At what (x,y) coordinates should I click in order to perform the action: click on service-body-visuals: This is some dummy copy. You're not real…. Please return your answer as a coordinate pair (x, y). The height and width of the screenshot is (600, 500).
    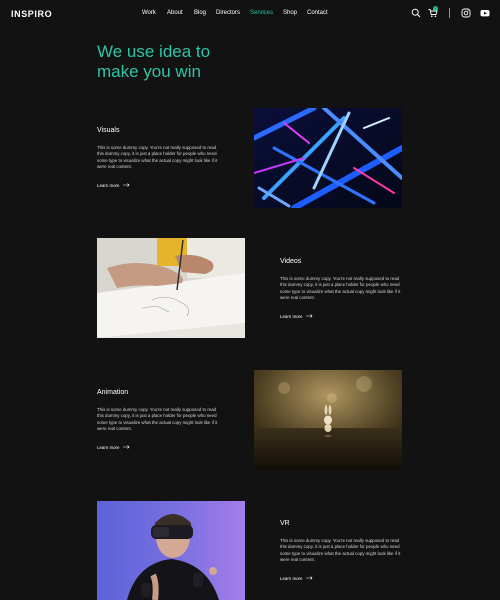
    Looking at the image, I should click on (157, 157).